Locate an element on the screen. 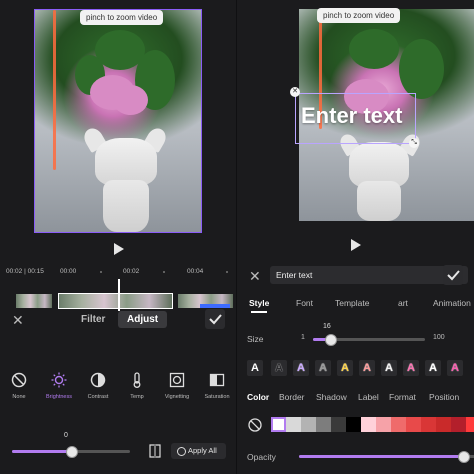 The width and height of the screenshot is (474, 474). contrast-icon is located at coordinates (98, 380).